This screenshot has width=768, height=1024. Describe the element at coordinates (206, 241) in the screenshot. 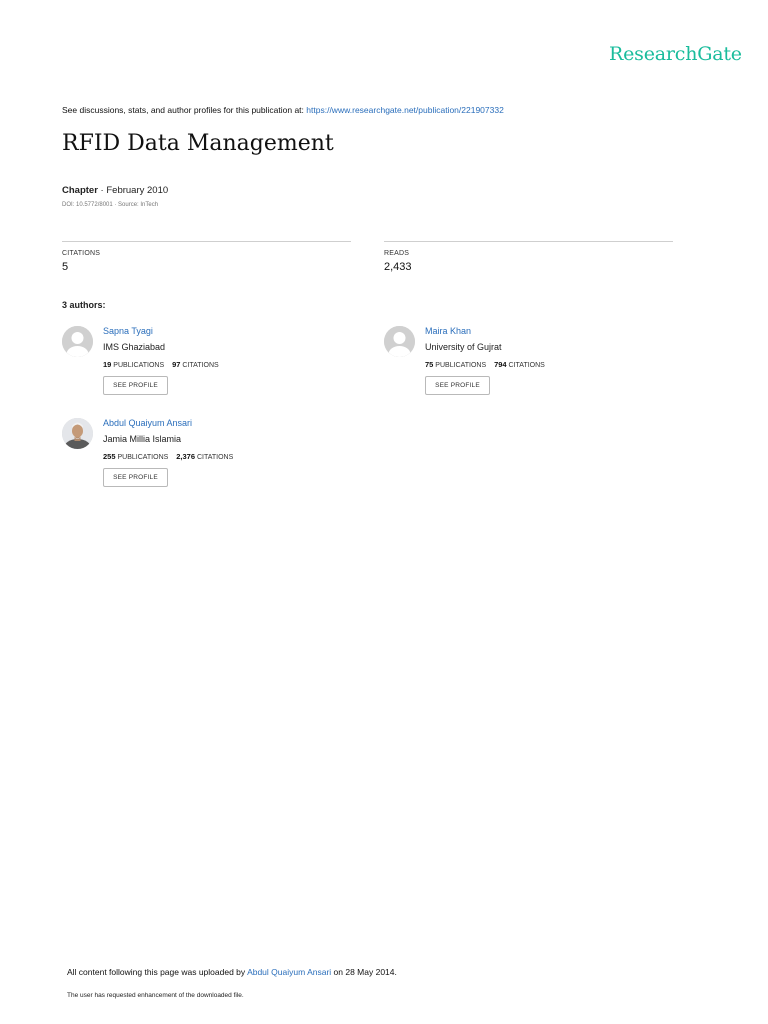

I see `citations-divider` at that location.